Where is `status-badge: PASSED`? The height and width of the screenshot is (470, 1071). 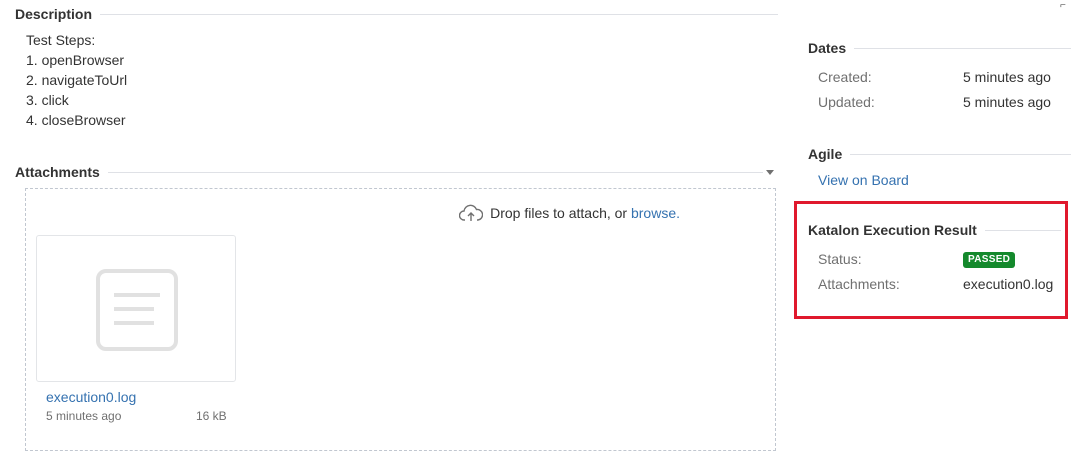 status-badge: PASSED is located at coordinates (989, 260).